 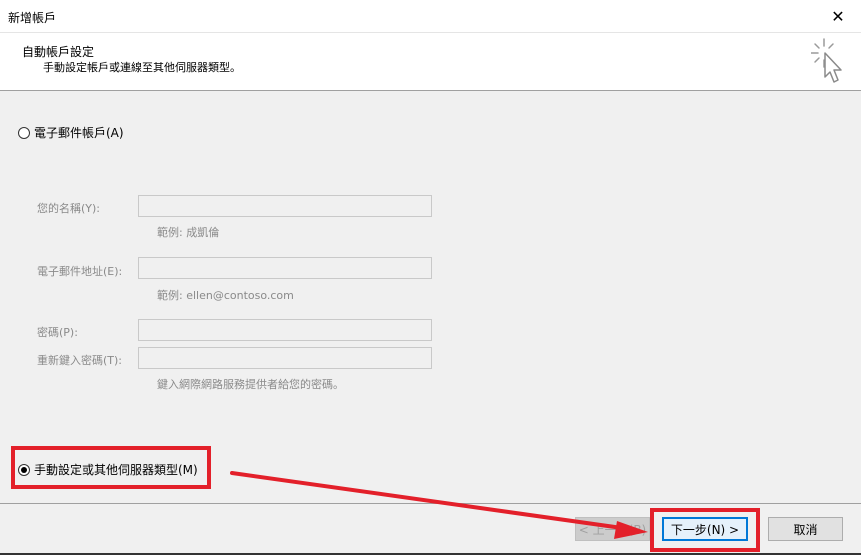 I want to click on email-hint: 範例: ellen@contoso.com, so click(x=225, y=295).